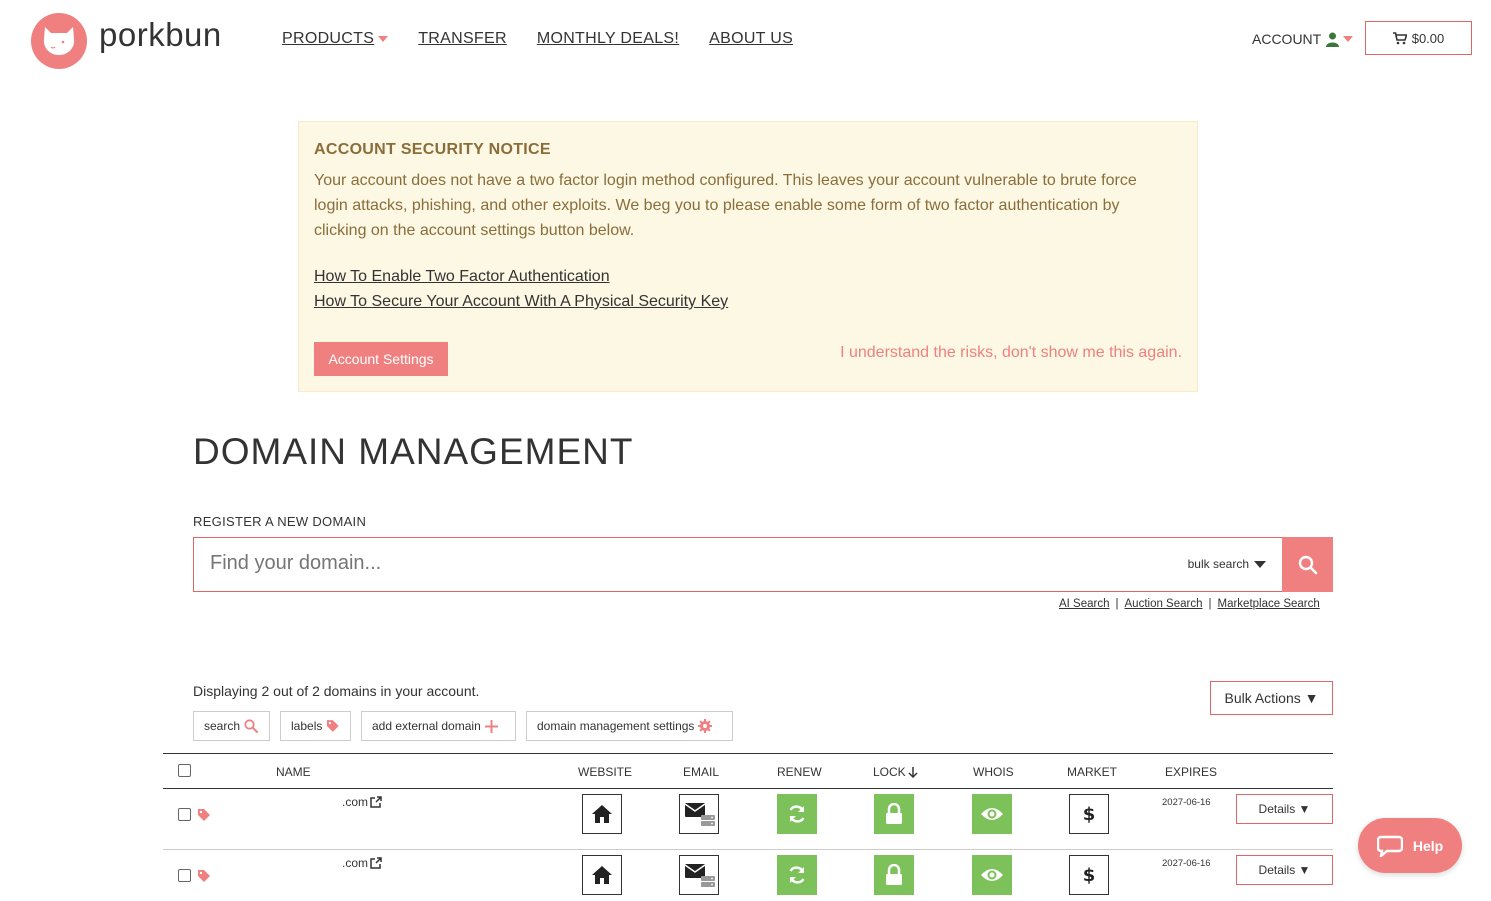  Describe the element at coordinates (605, 772) in the screenshot. I see `column-header-website: WEBSITE` at that location.